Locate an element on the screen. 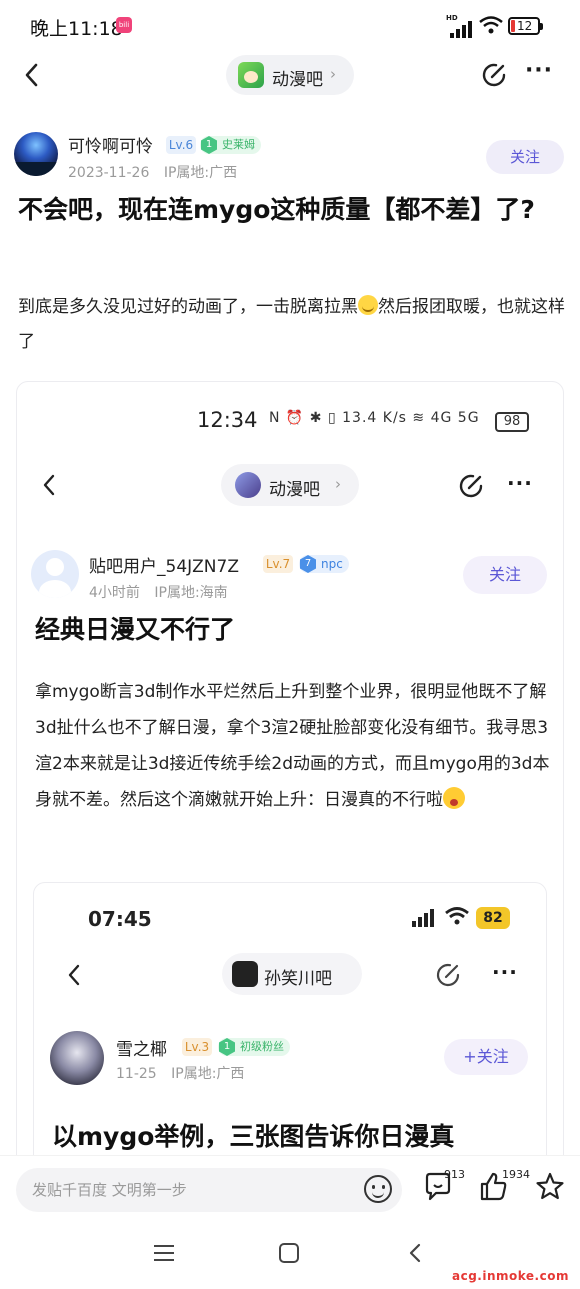 The height and width of the screenshot is (1289, 580). author-avatar is located at coordinates (36, 154).